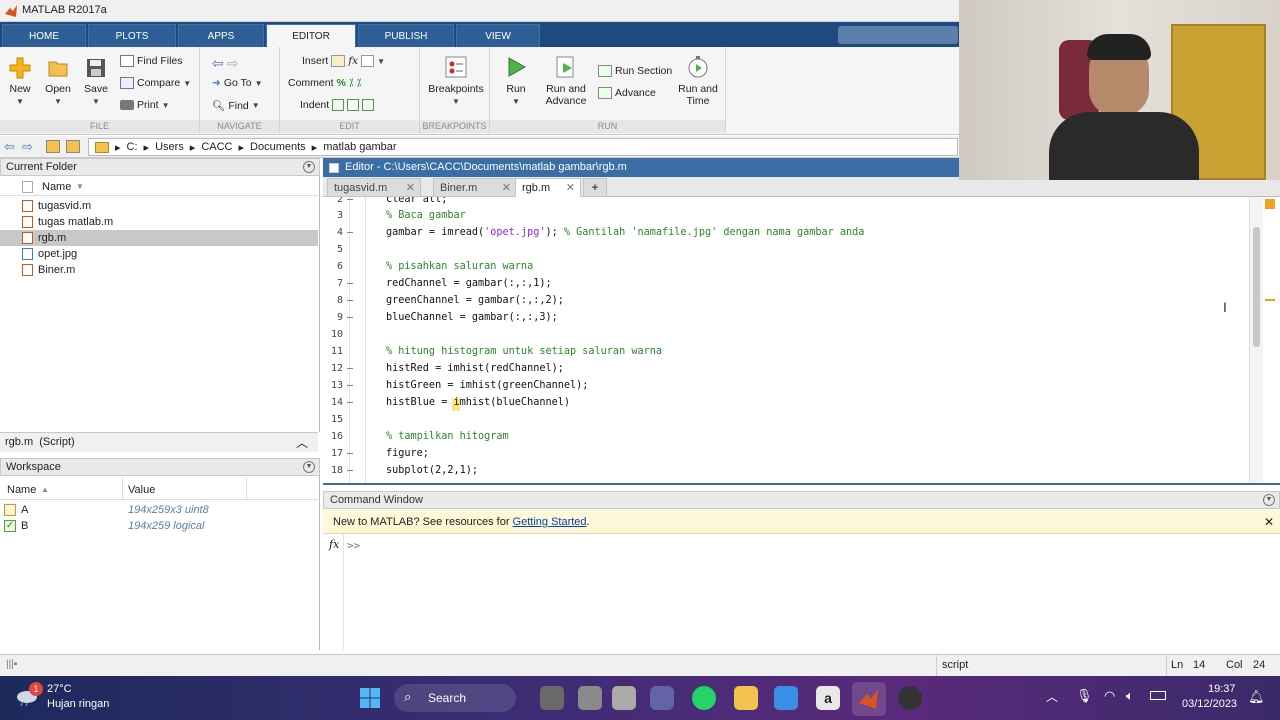 Image resolution: width=1280 pixels, height=720 pixels. Describe the element at coordinates (406, 35) in the screenshot. I see `tab-publish: PUBLISH` at that location.